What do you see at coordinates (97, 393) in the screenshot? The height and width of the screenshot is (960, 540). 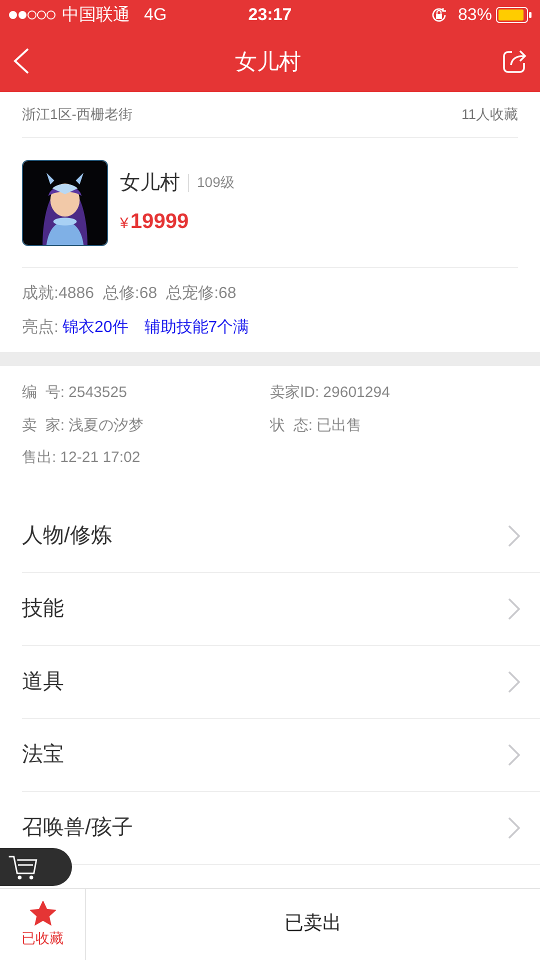 I see `info-value: 2543525` at bounding box center [97, 393].